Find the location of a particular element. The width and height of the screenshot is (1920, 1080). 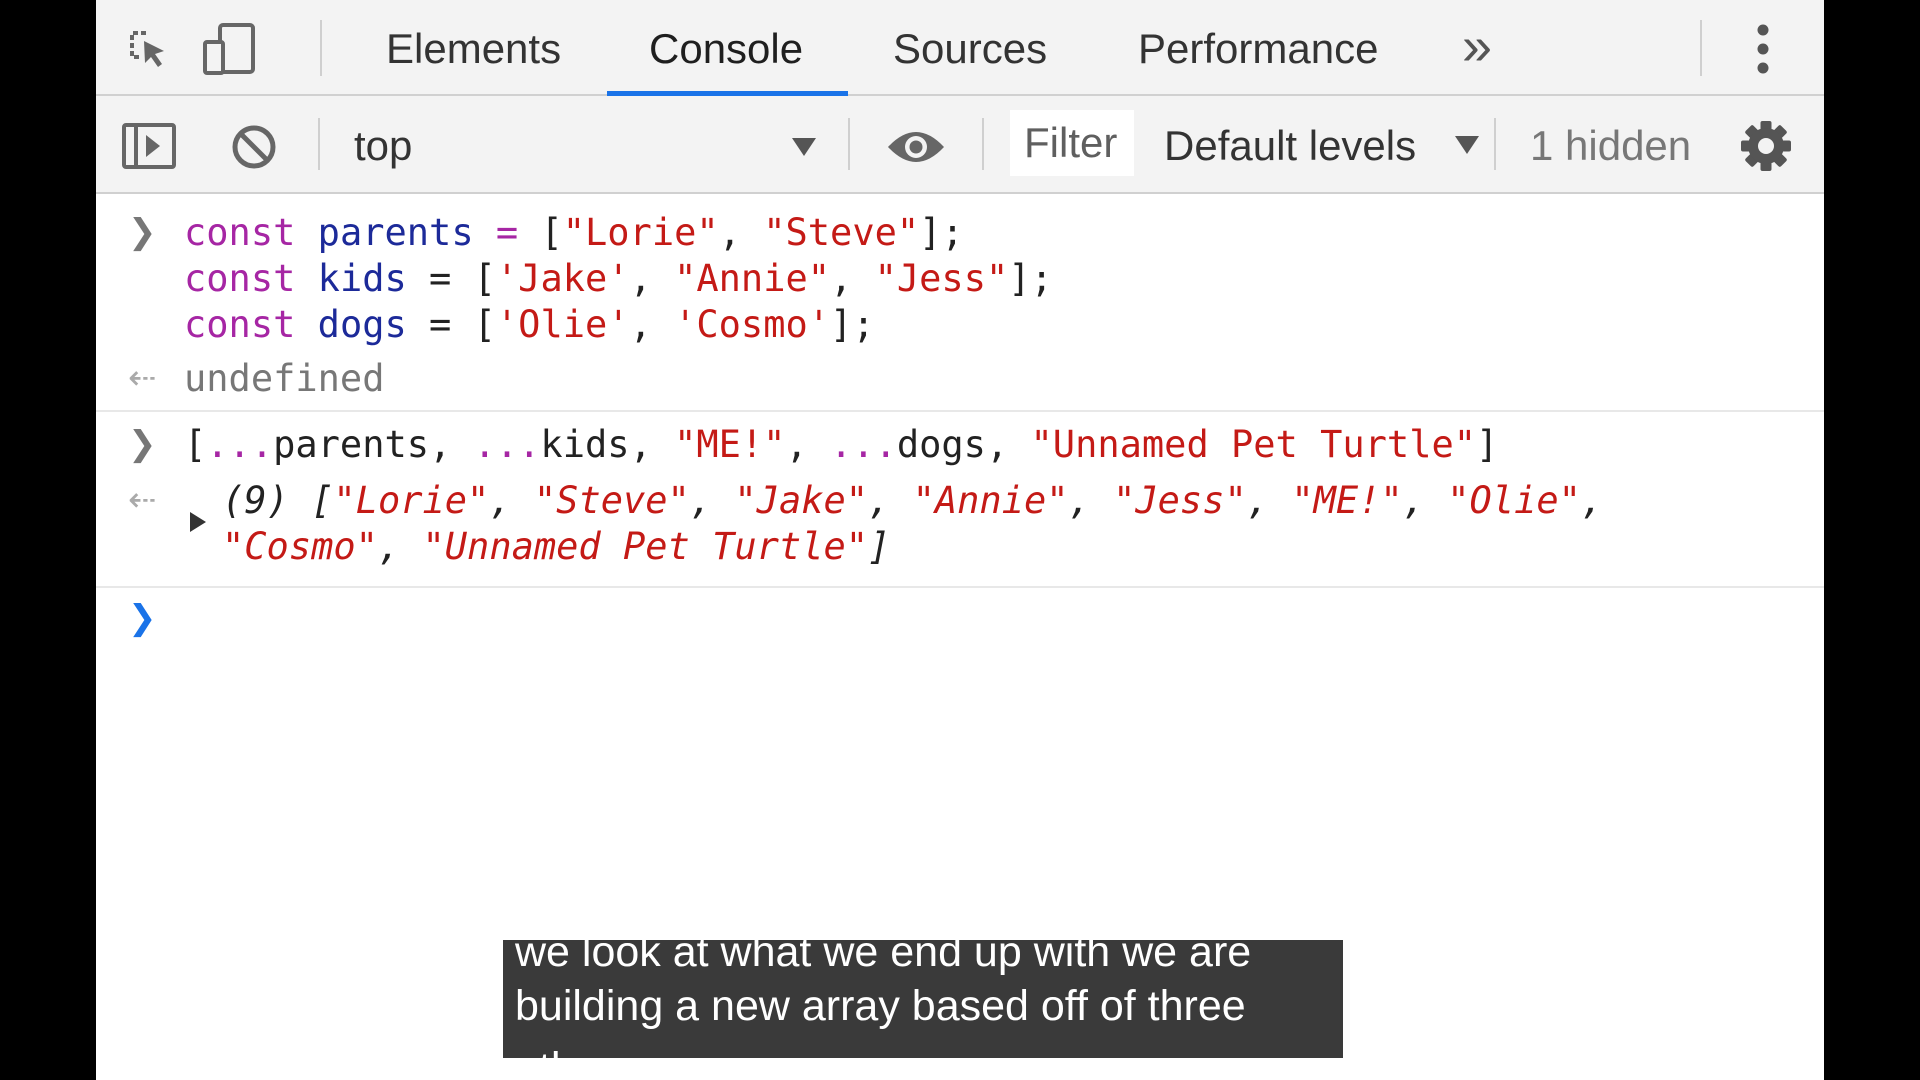

active-prompt-icon: ❯ is located at coordinates (142, 618).